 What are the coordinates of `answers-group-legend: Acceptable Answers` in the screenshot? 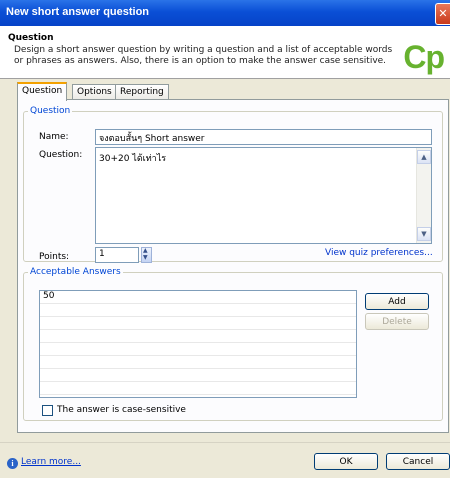 It's located at (75, 272).